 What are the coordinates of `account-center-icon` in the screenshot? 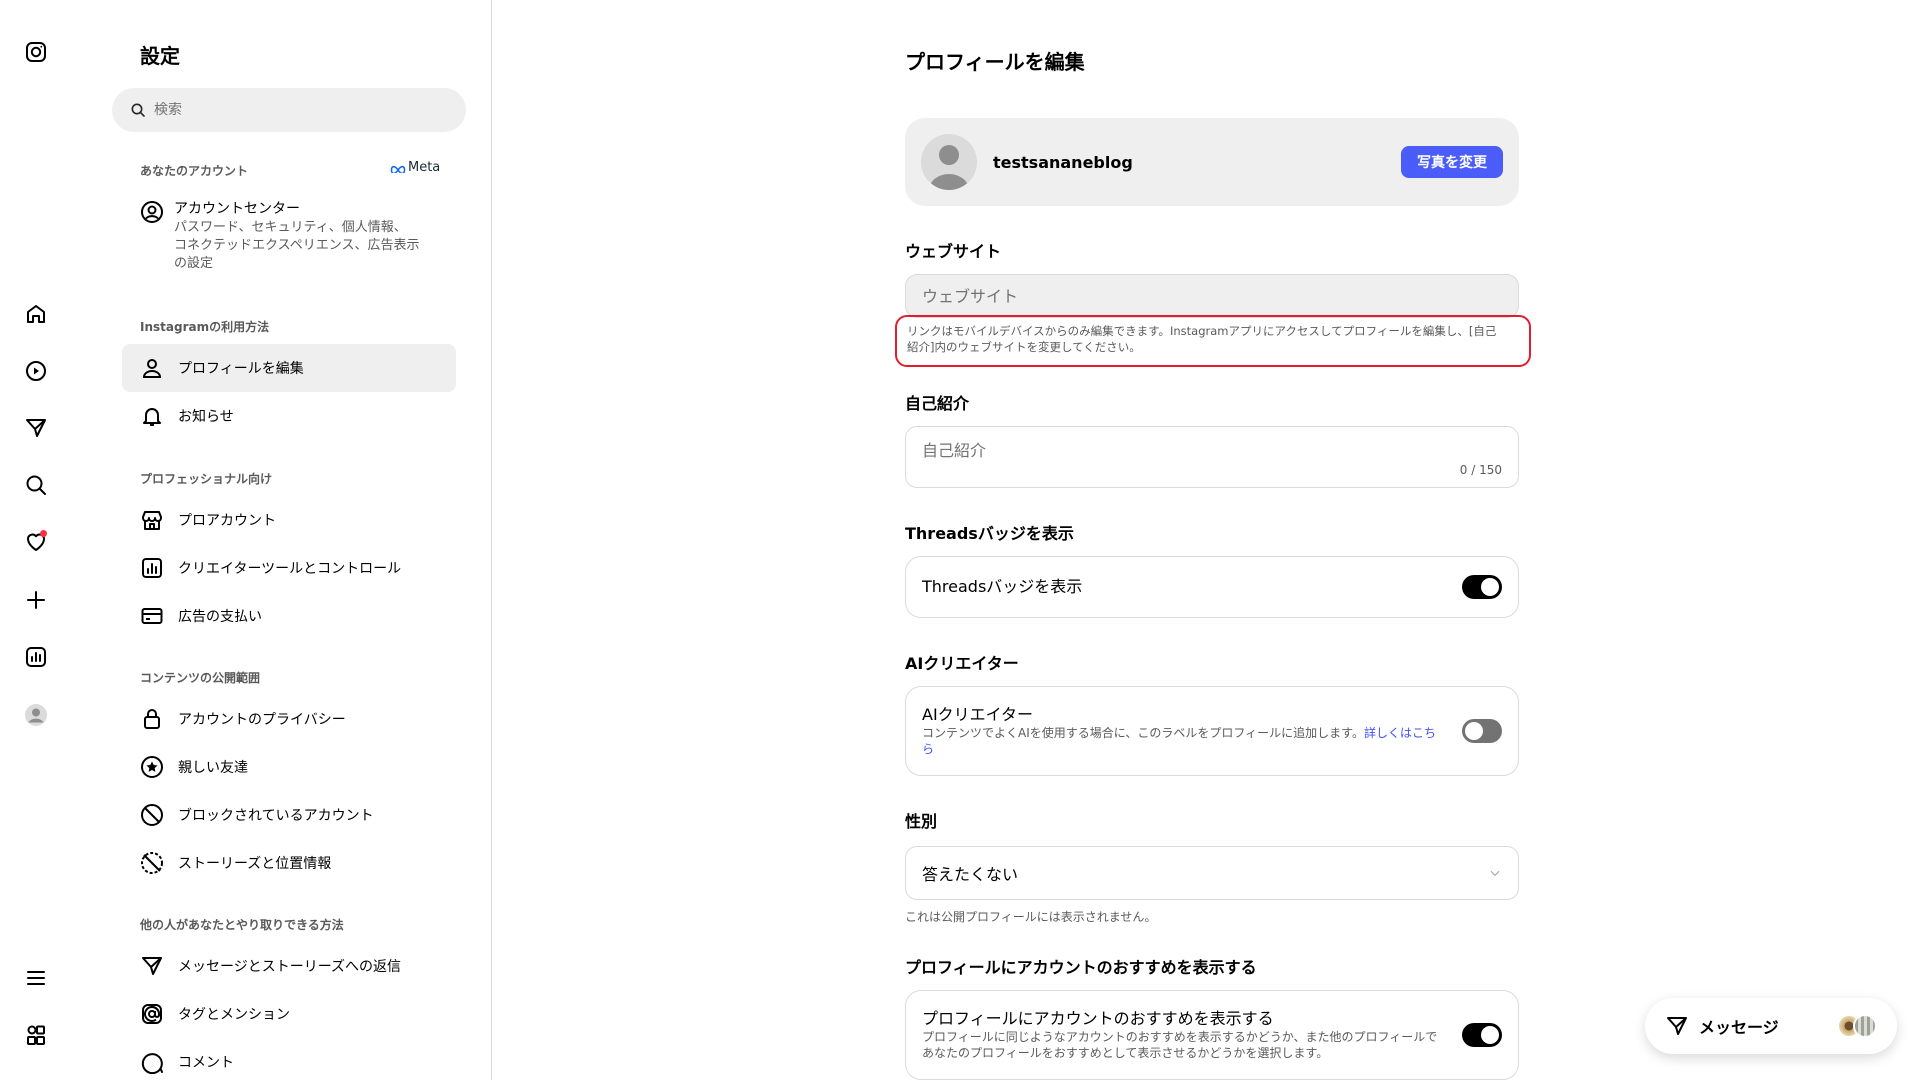 It's located at (152, 212).